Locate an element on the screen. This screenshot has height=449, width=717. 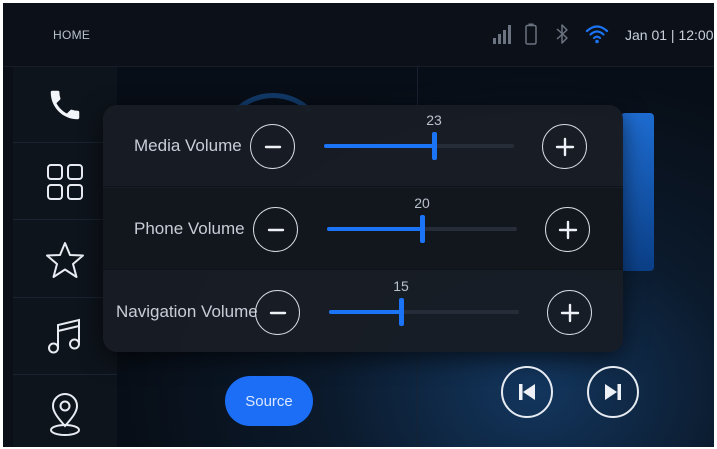
apps-grid-icon is located at coordinates (65, 181).